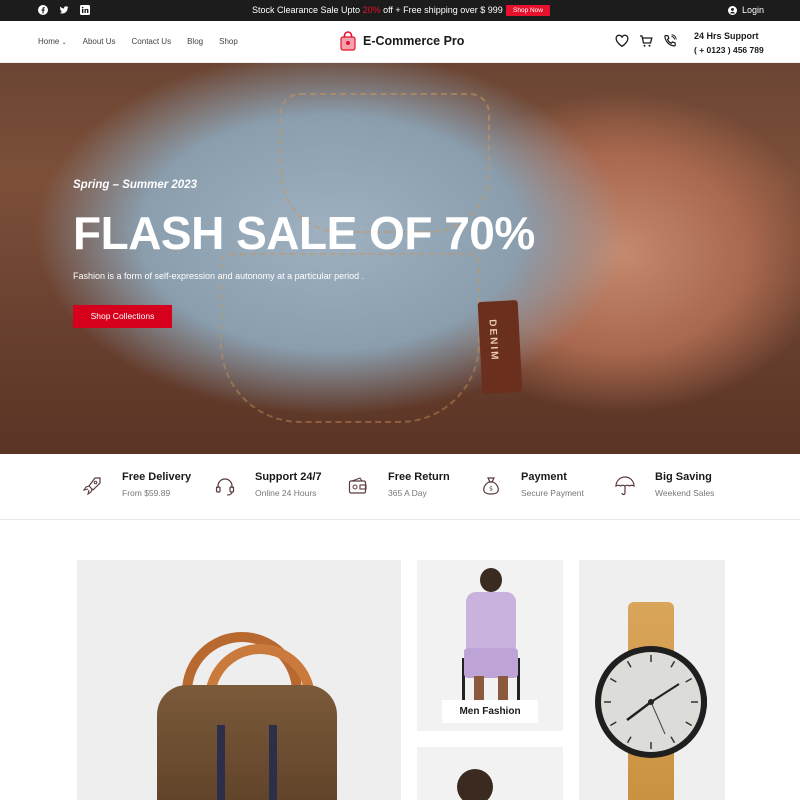 The width and height of the screenshot is (800, 800). I want to click on watch-face-icon, so click(651, 702).